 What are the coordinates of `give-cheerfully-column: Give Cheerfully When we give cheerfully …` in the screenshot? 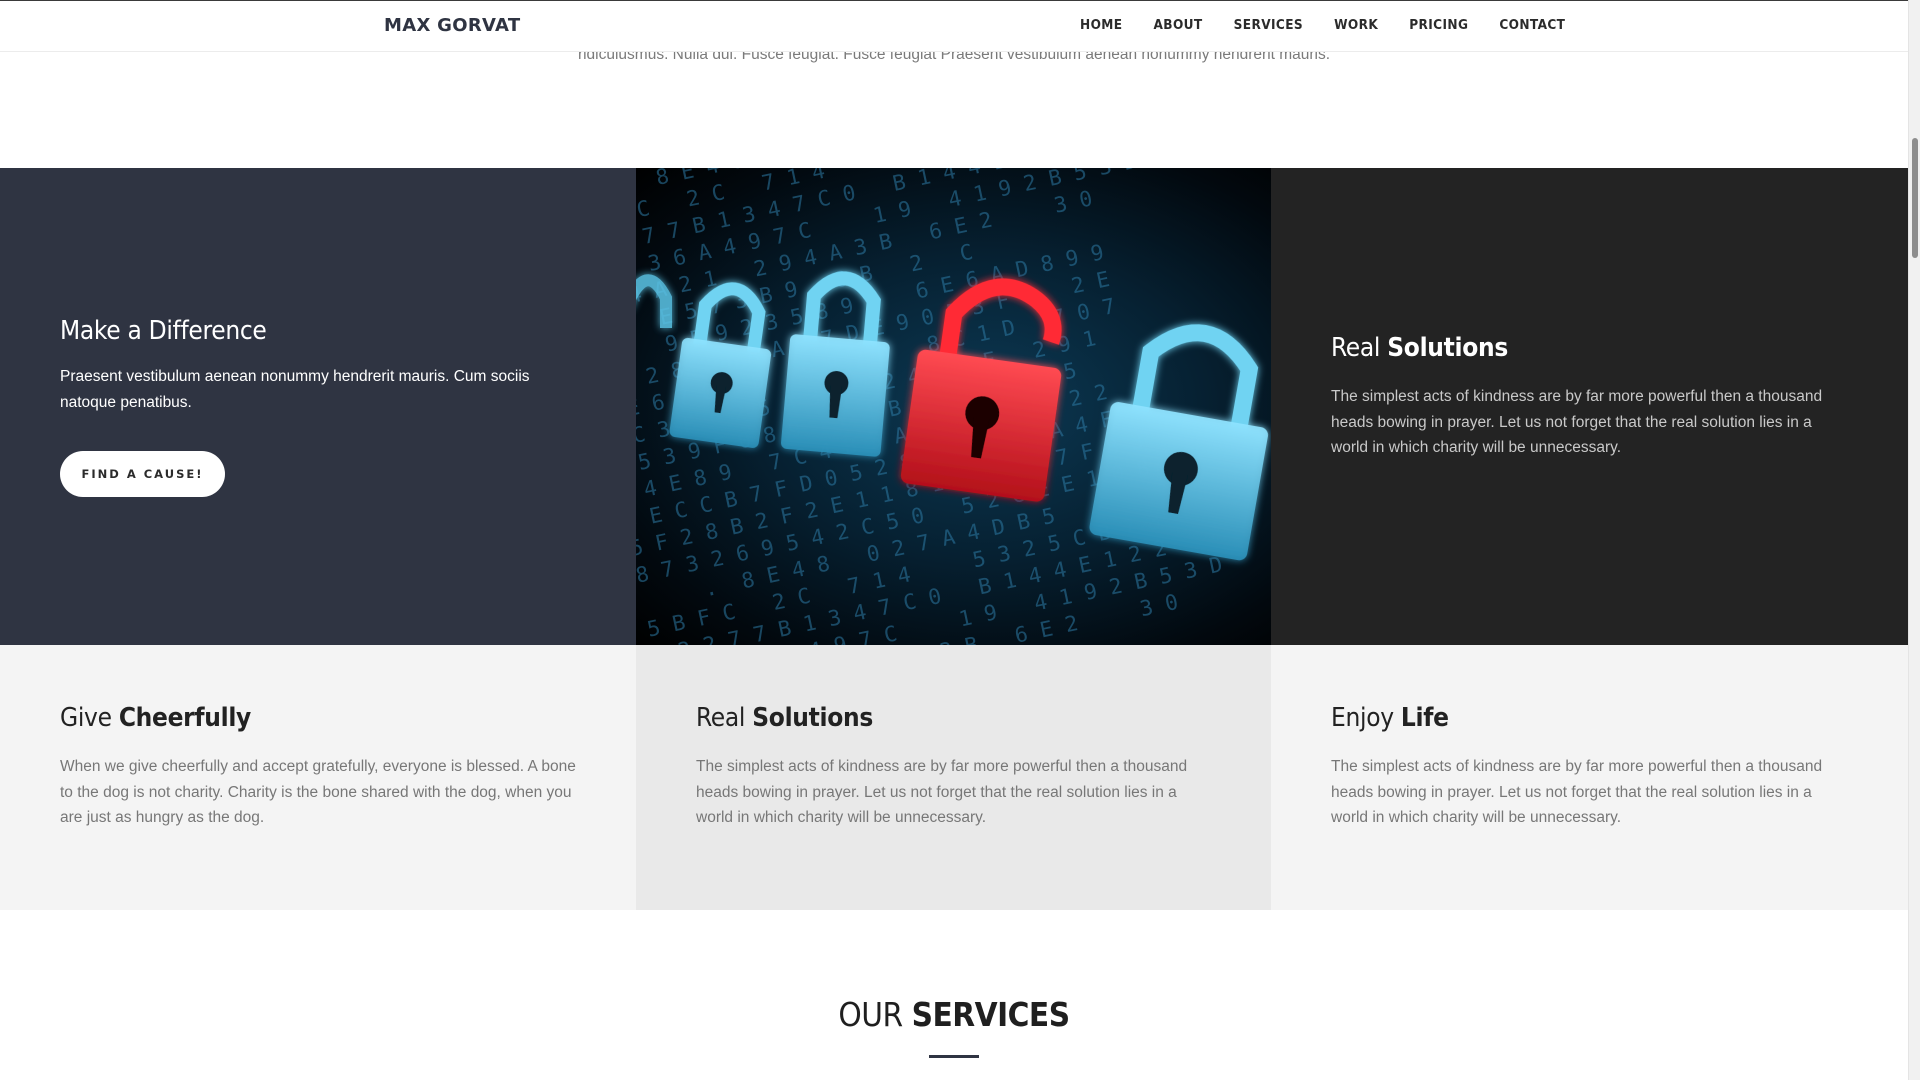 It's located at (318, 777).